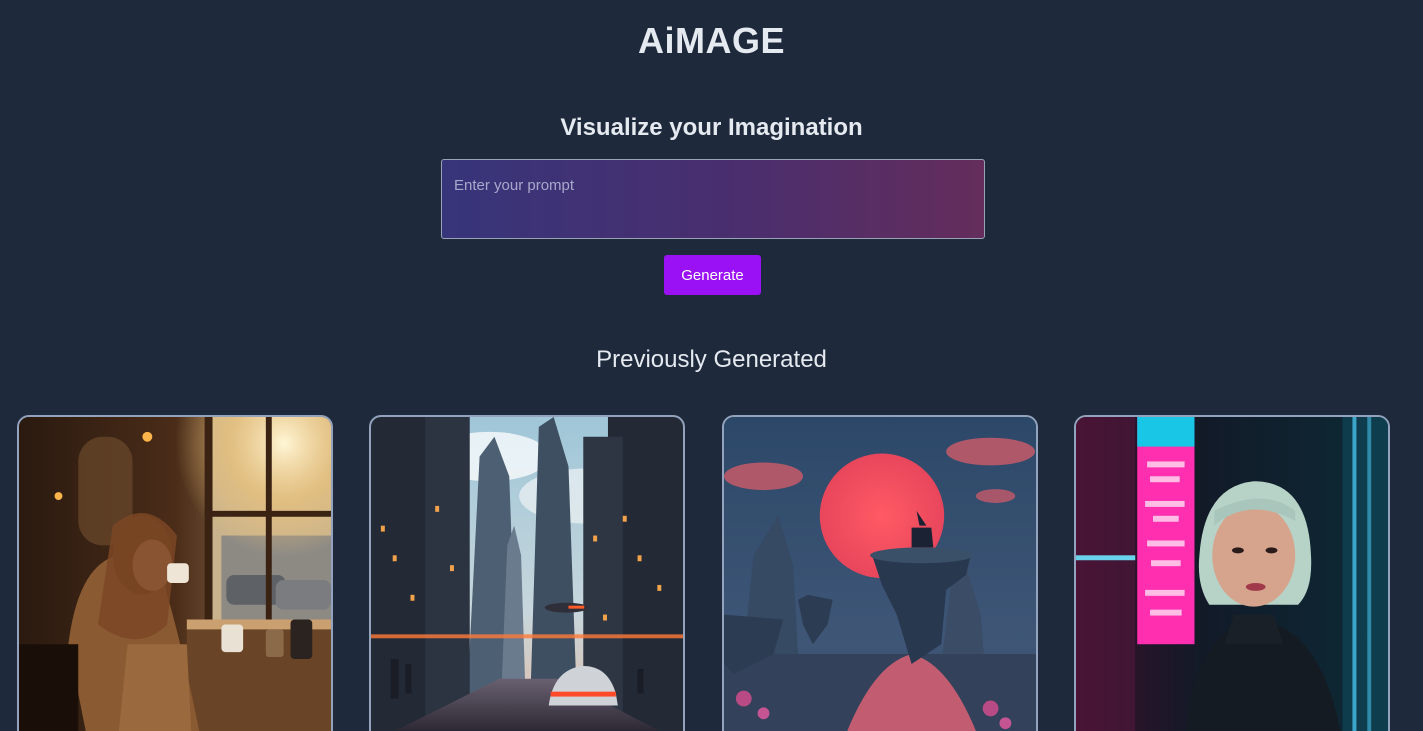  I want to click on app-title: AiMAGE, so click(711, 40).